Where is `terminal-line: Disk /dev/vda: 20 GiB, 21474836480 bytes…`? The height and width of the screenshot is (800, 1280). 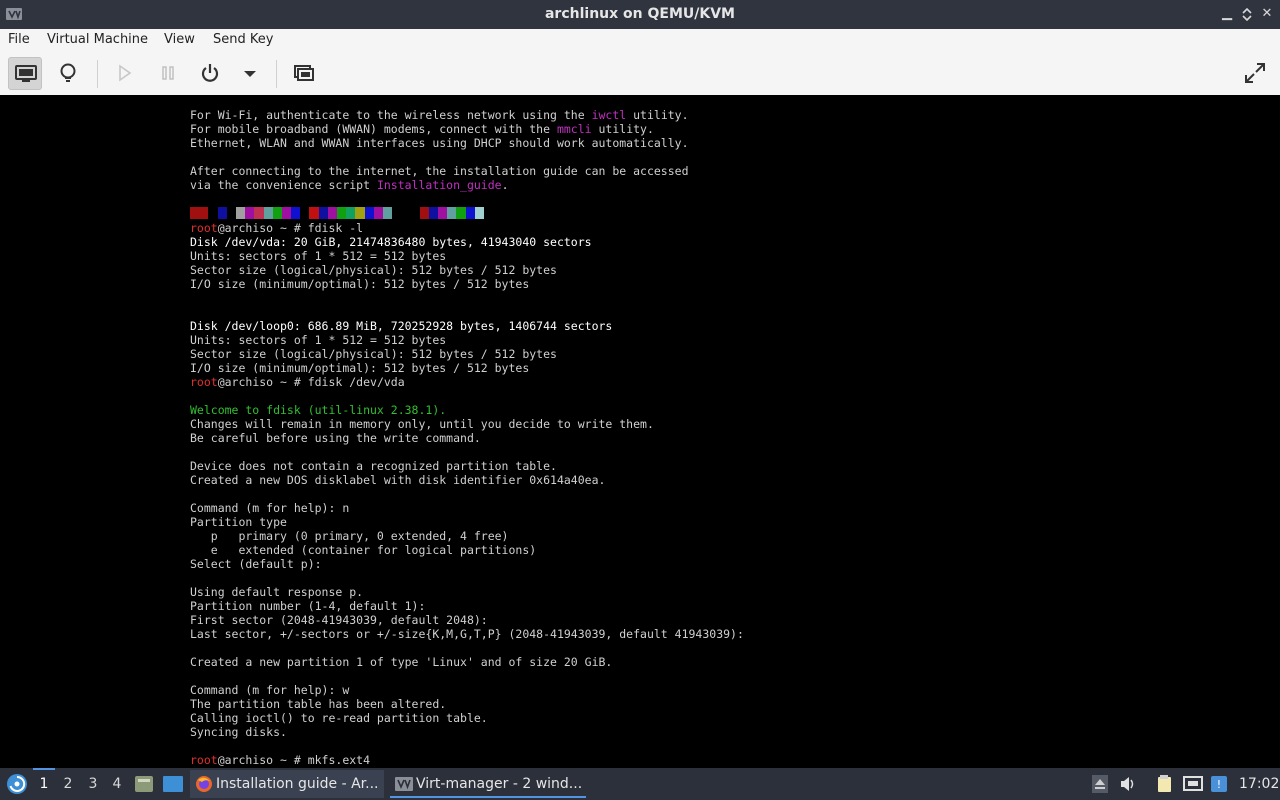
terminal-line: Disk /dev/vda: 20 GiB, 21474836480 bytes… is located at coordinates (467, 242).